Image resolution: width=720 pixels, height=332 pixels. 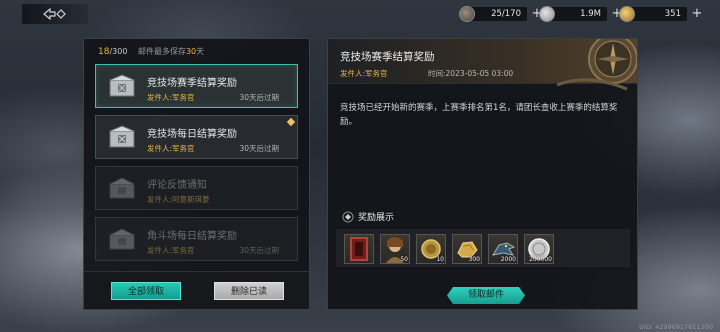 I want to click on compass-decoration-icon, so click(x=597, y=65).